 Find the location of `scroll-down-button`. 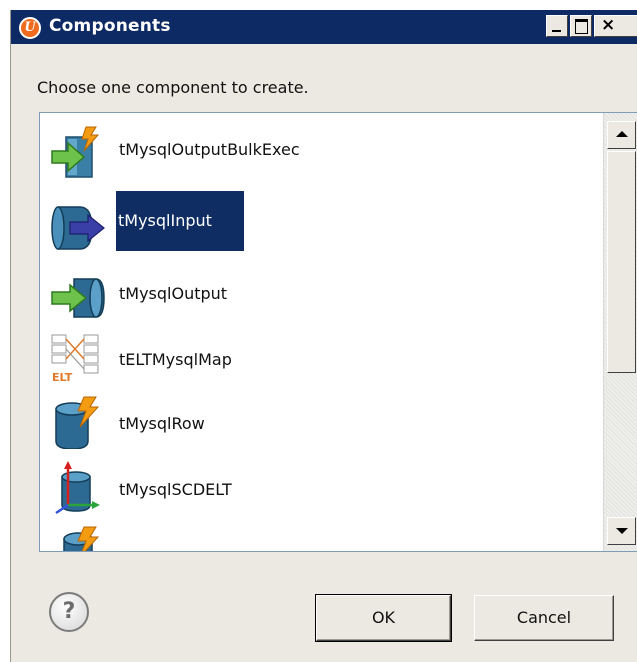

scroll-down-button is located at coordinates (621, 531).